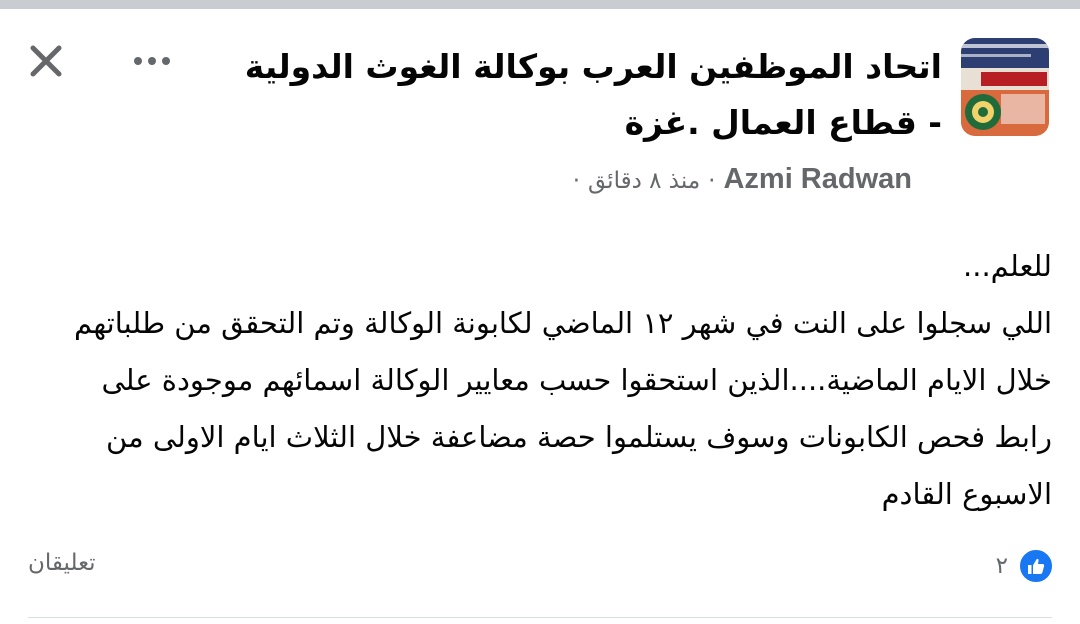 This screenshot has width=1080, height=624. I want to click on group-avatar, so click(1005, 87).